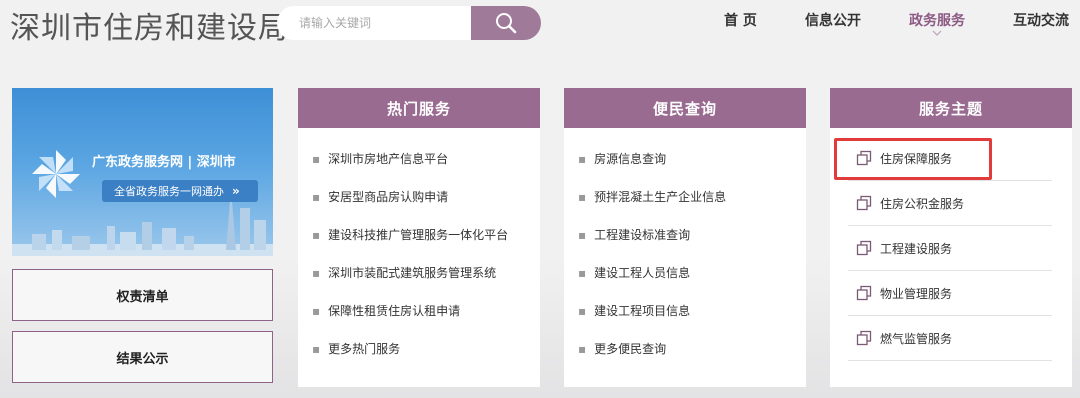 This screenshot has height=398, width=1080. What do you see at coordinates (740, 20) in the screenshot?
I see `nav-home: 首 页` at bounding box center [740, 20].